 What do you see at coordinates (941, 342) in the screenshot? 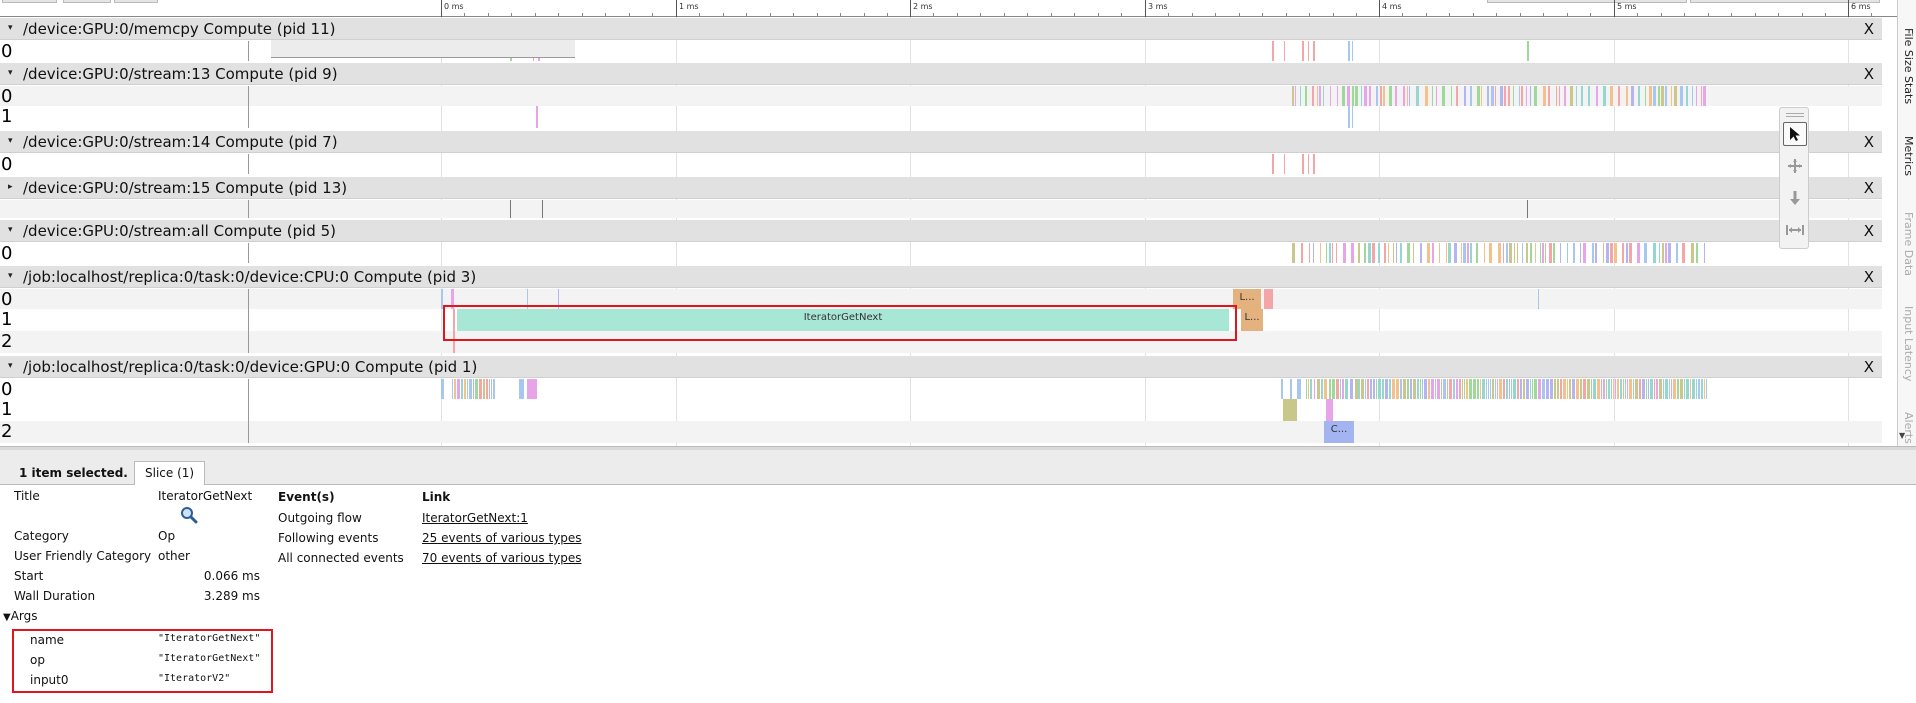
I see `thread-row: 2` at bounding box center [941, 342].